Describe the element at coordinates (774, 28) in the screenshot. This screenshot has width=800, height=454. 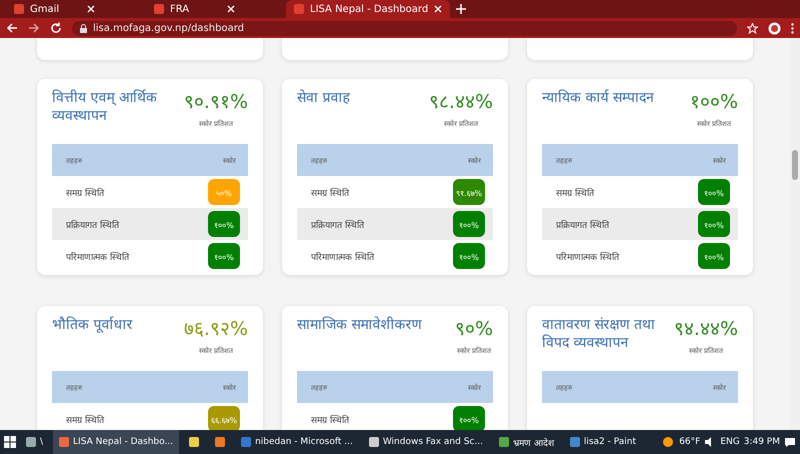
I see `profile-icon` at that location.